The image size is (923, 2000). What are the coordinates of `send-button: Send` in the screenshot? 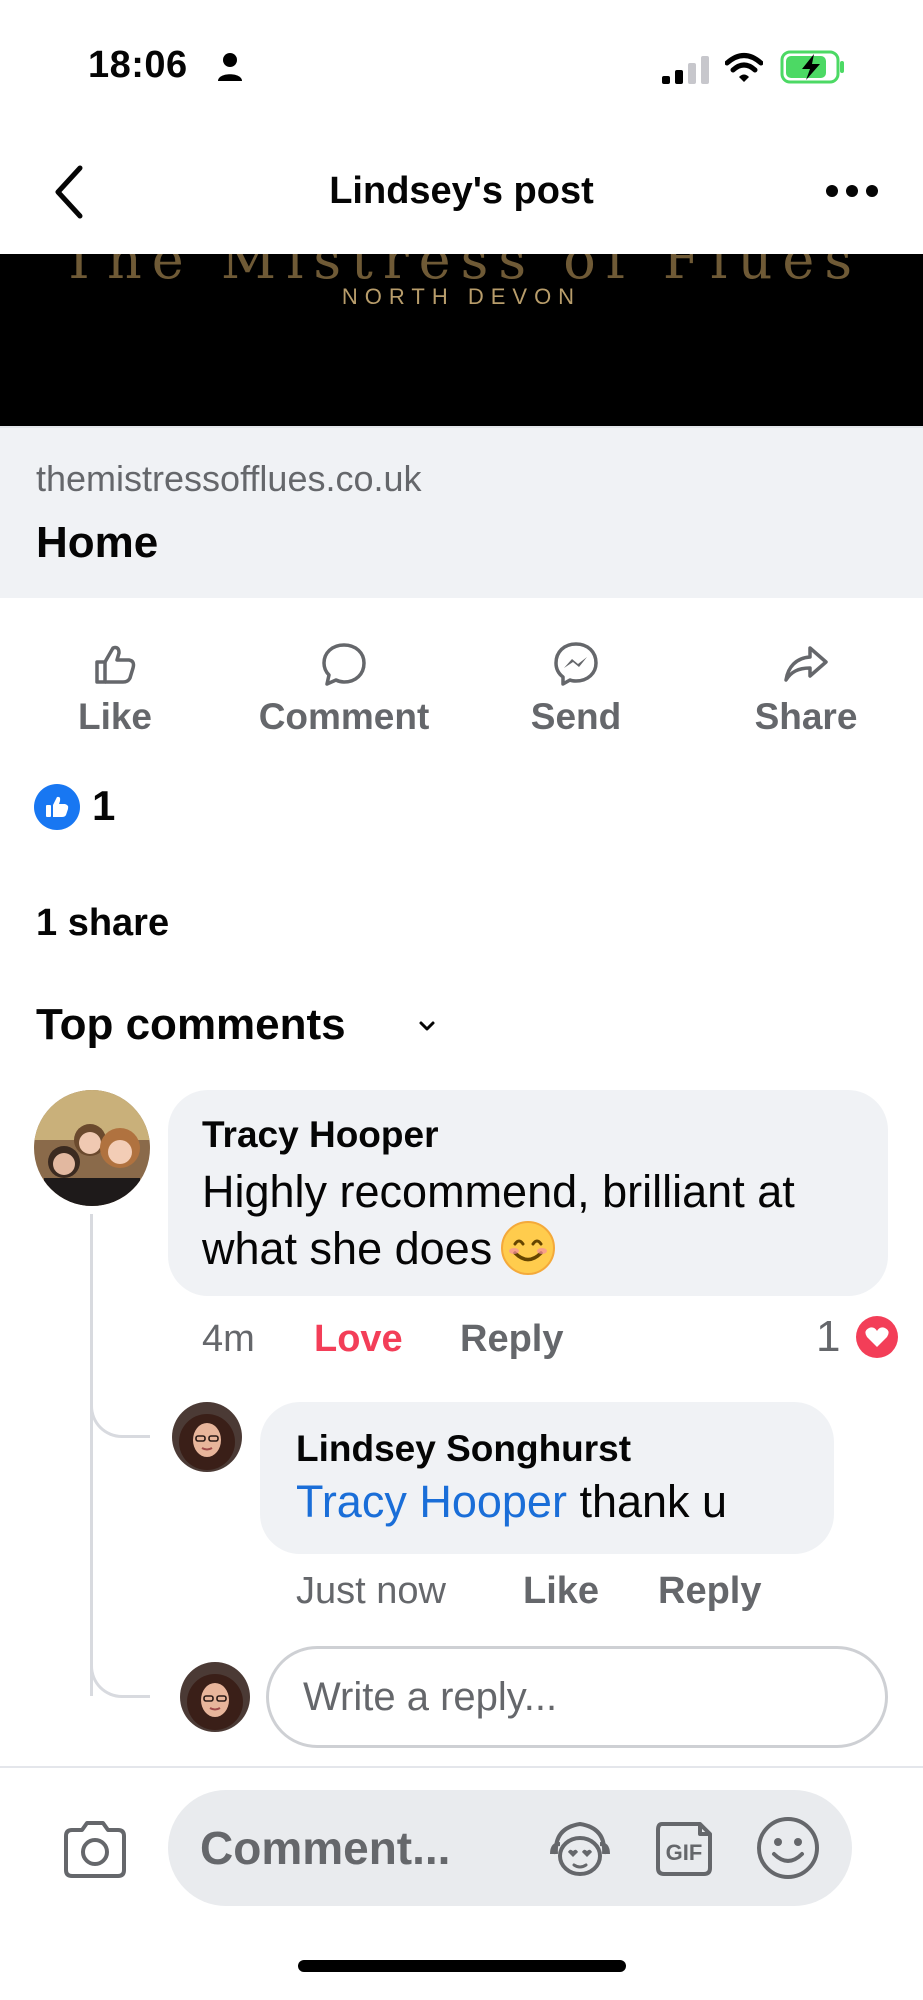 It's located at (576, 689).